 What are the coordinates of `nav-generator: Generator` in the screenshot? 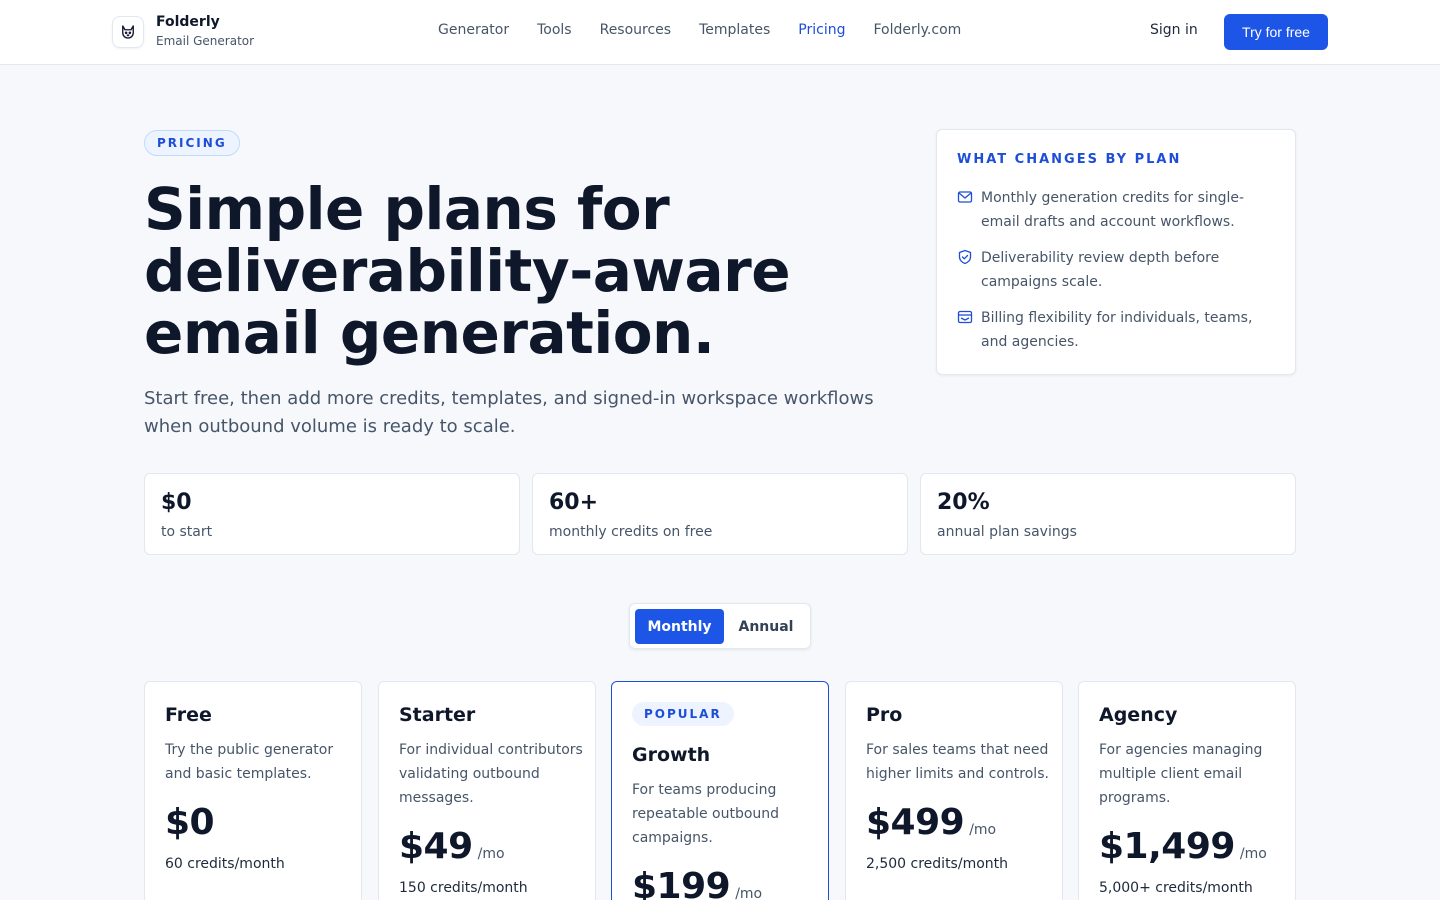 It's located at (473, 30).